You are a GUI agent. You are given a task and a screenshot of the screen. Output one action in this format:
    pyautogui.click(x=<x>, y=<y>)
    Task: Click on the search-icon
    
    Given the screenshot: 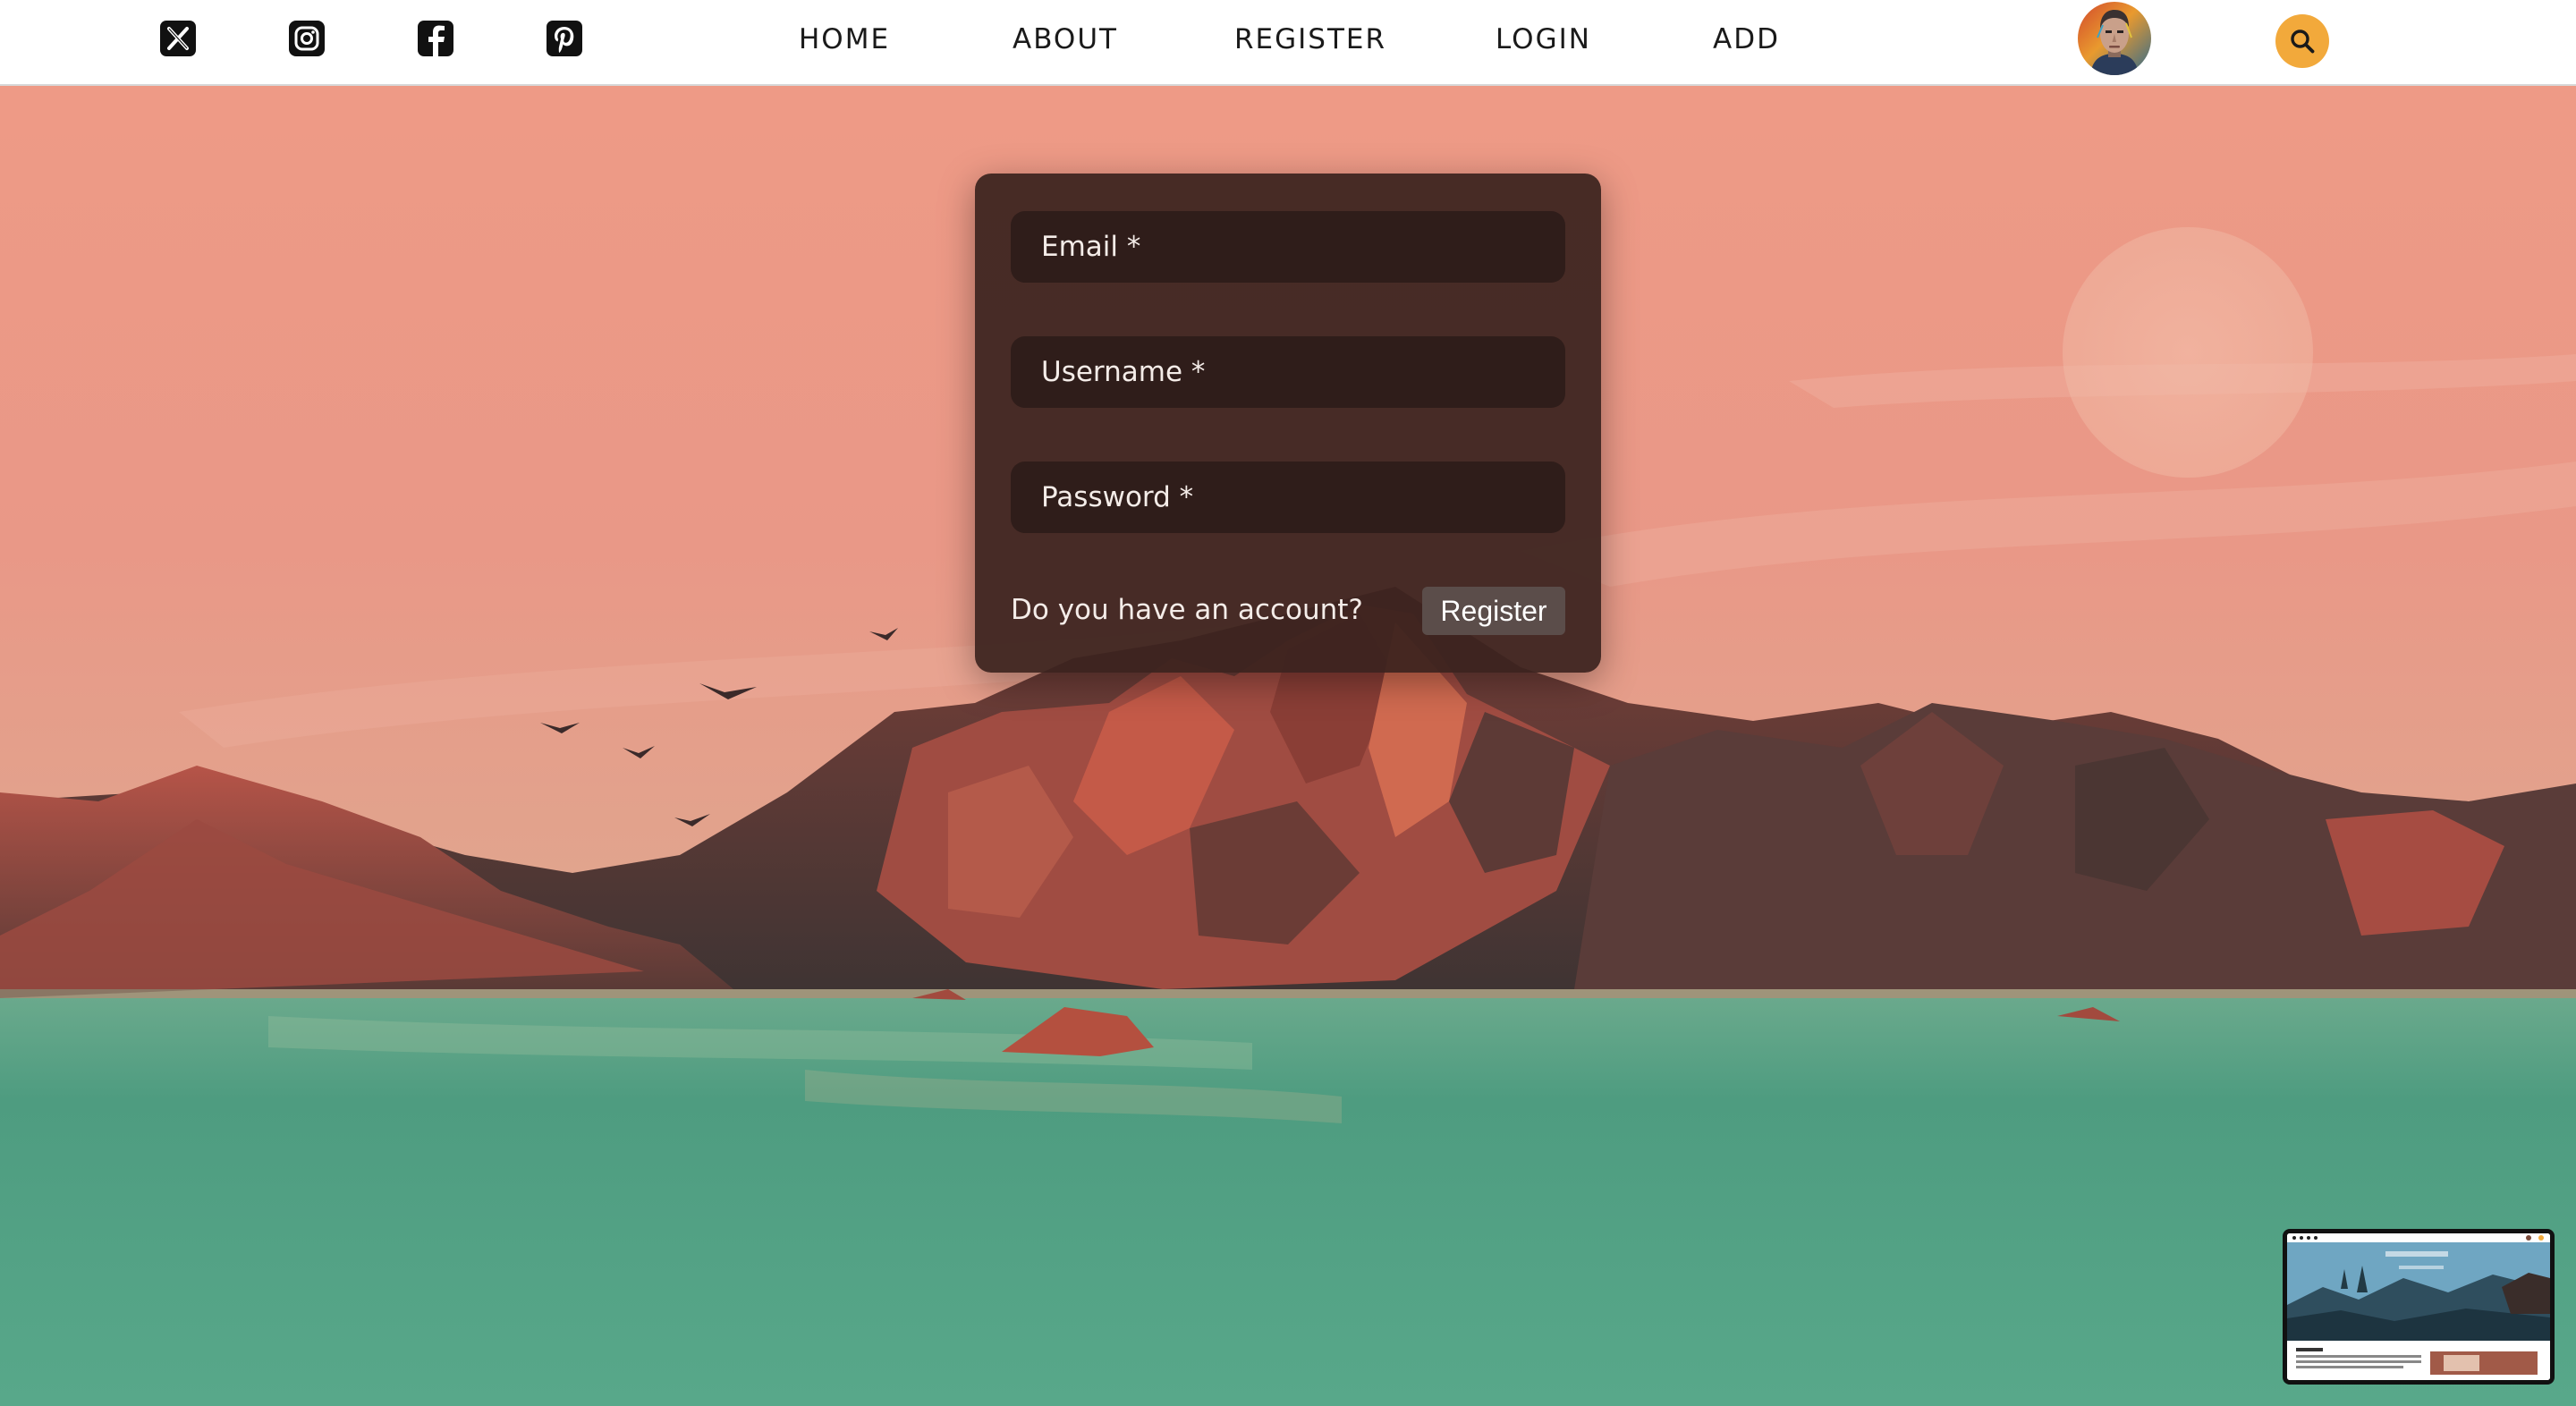 What is the action you would take?
    pyautogui.click(x=2303, y=42)
    